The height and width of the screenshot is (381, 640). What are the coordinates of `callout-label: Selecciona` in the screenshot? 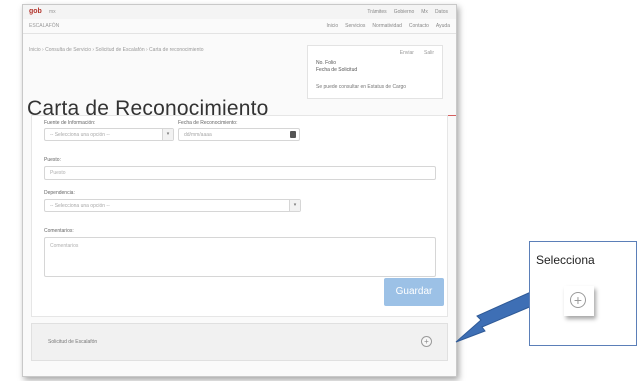 It's located at (565, 260).